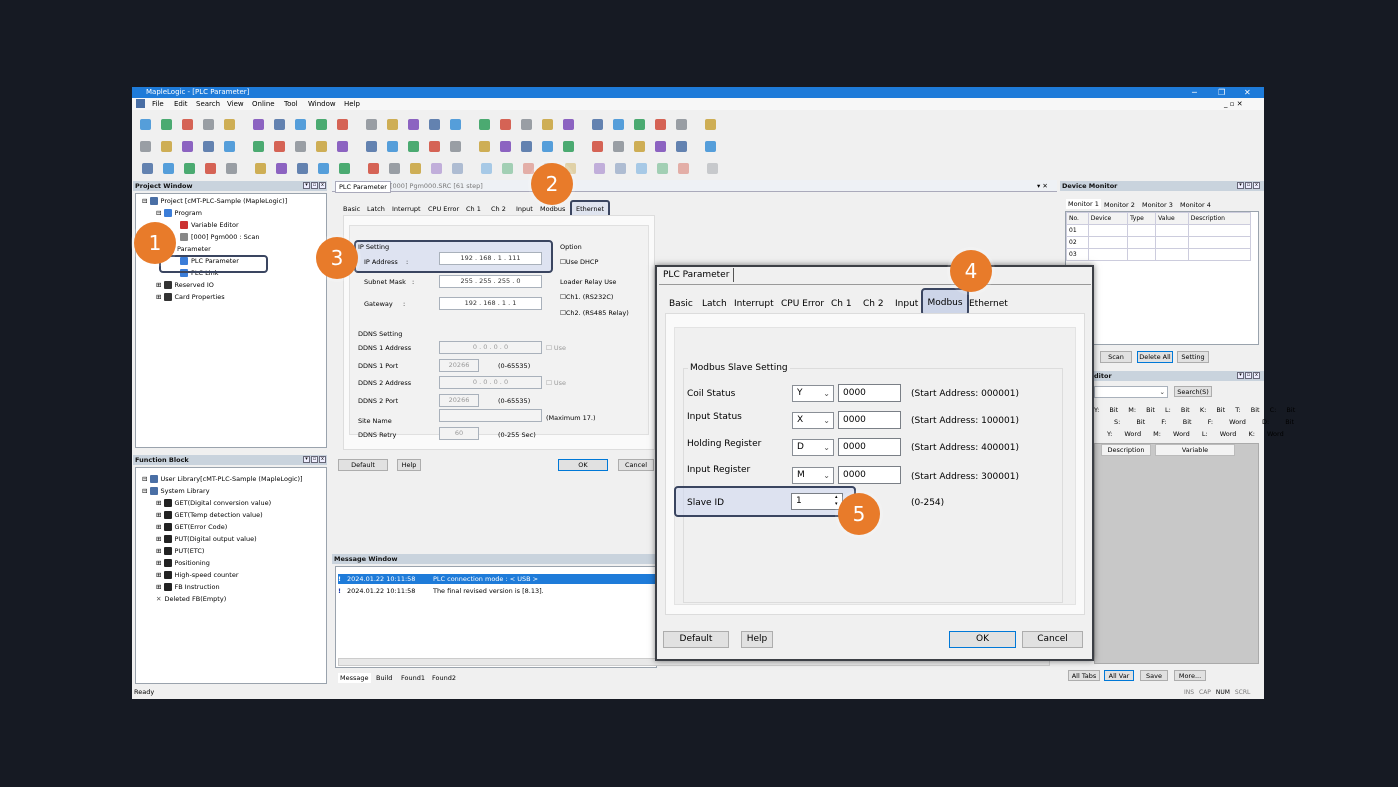 Image resolution: width=1398 pixels, height=787 pixels. What do you see at coordinates (180, 551) in the screenshot?
I see `fb-item: ⊞ PUT(ETC)` at bounding box center [180, 551].